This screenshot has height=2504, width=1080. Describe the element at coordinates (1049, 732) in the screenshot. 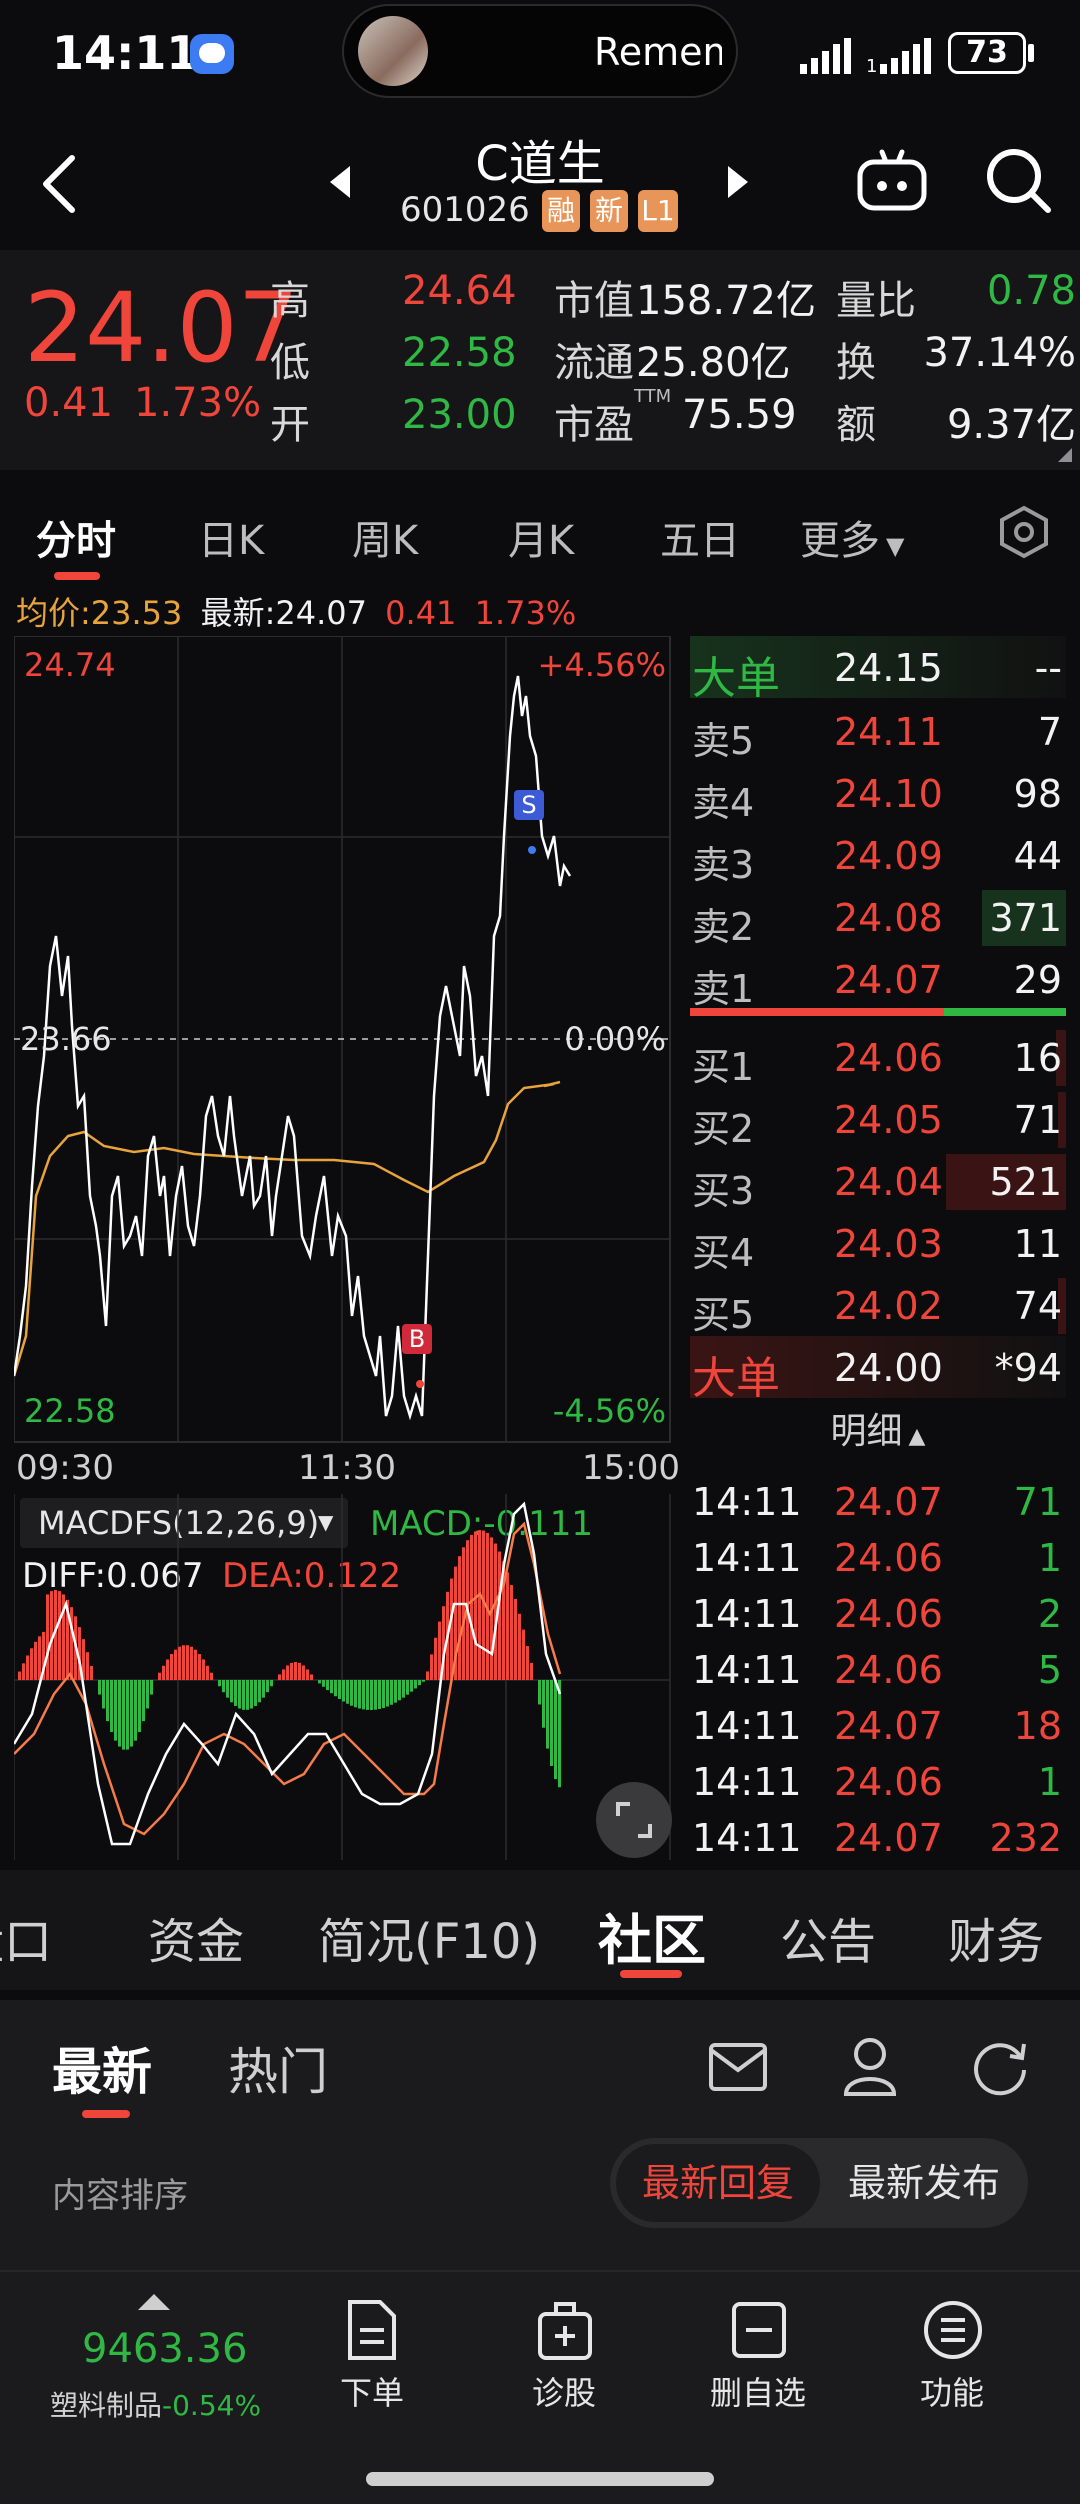

I see `ask-volume: 7` at that location.